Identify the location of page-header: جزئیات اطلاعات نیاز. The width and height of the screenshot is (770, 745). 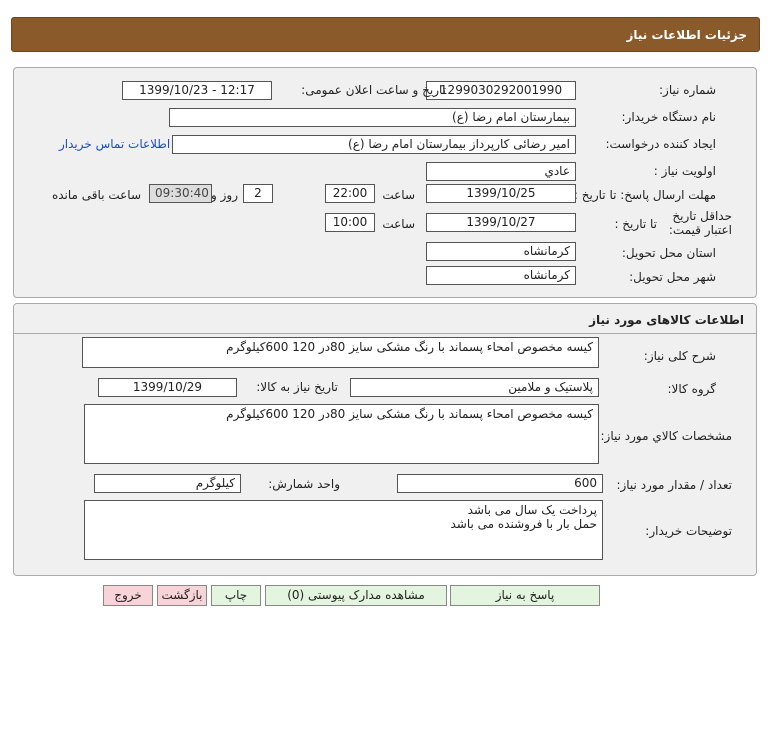
(385, 34).